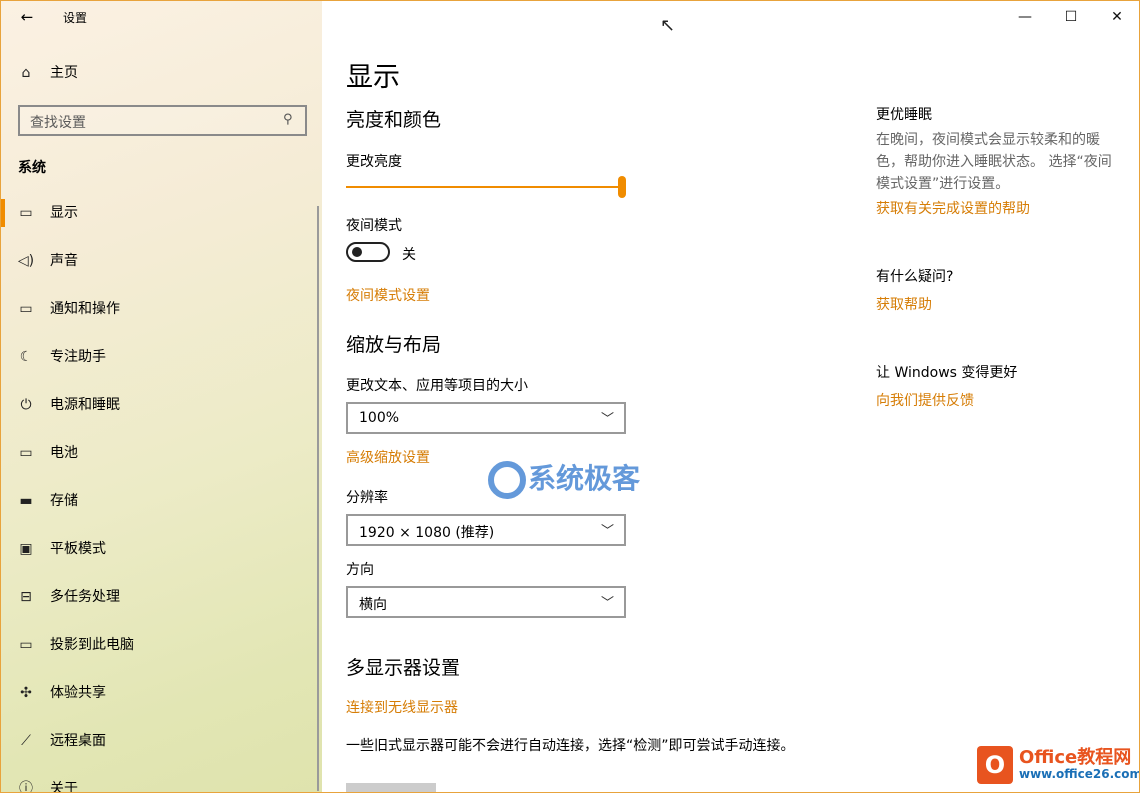  Describe the element at coordinates (360, 570) in the screenshot. I see `orientation-label: 方向` at that location.